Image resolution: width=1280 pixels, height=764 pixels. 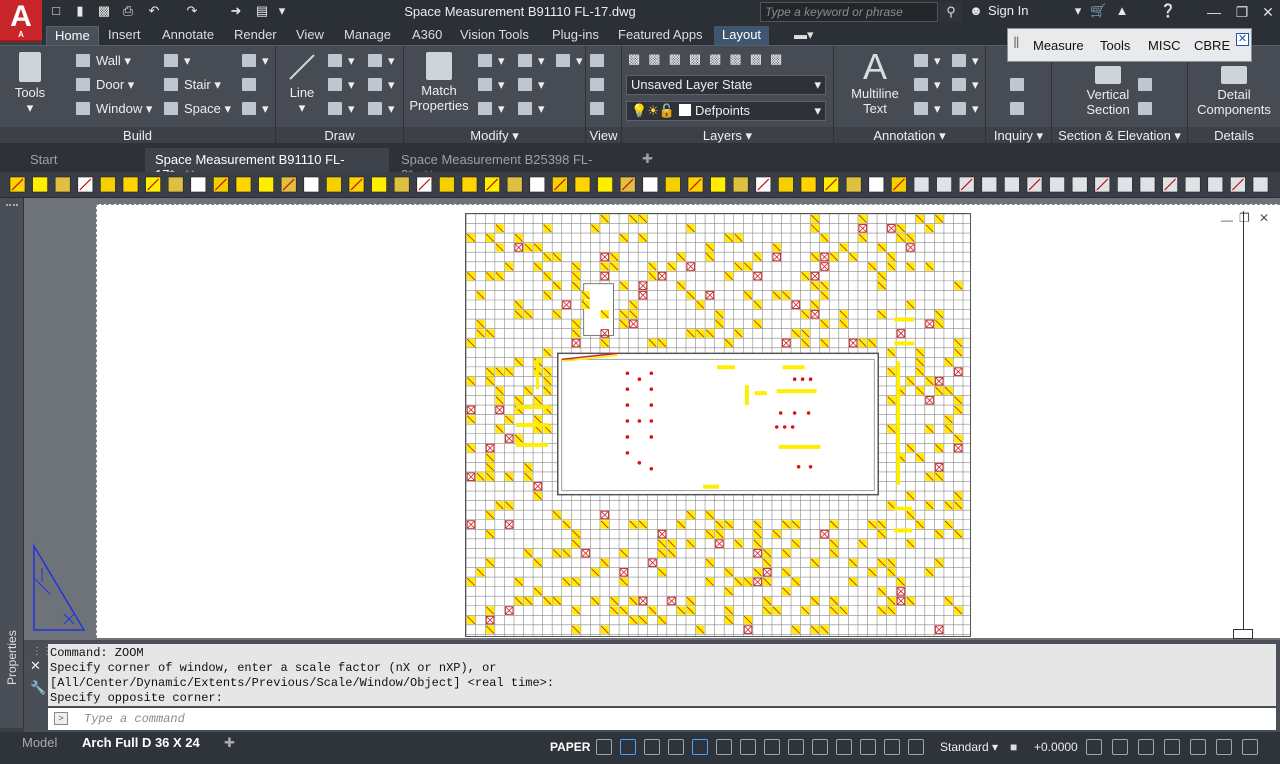 What do you see at coordinates (255, 61) in the screenshot?
I see `grid-button: ▾` at bounding box center [255, 61].